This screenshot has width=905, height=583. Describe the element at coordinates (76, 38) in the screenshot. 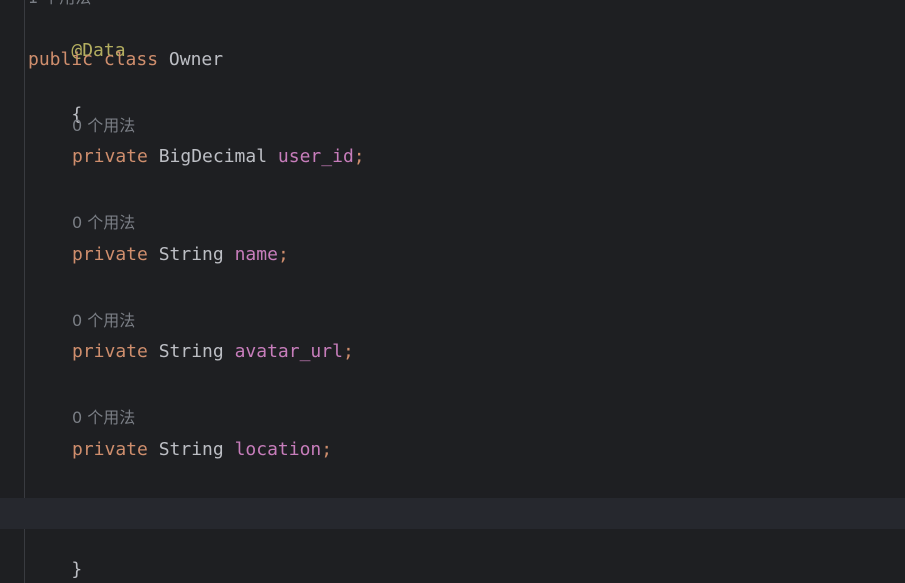

I see `annotation-line: @Data` at that location.